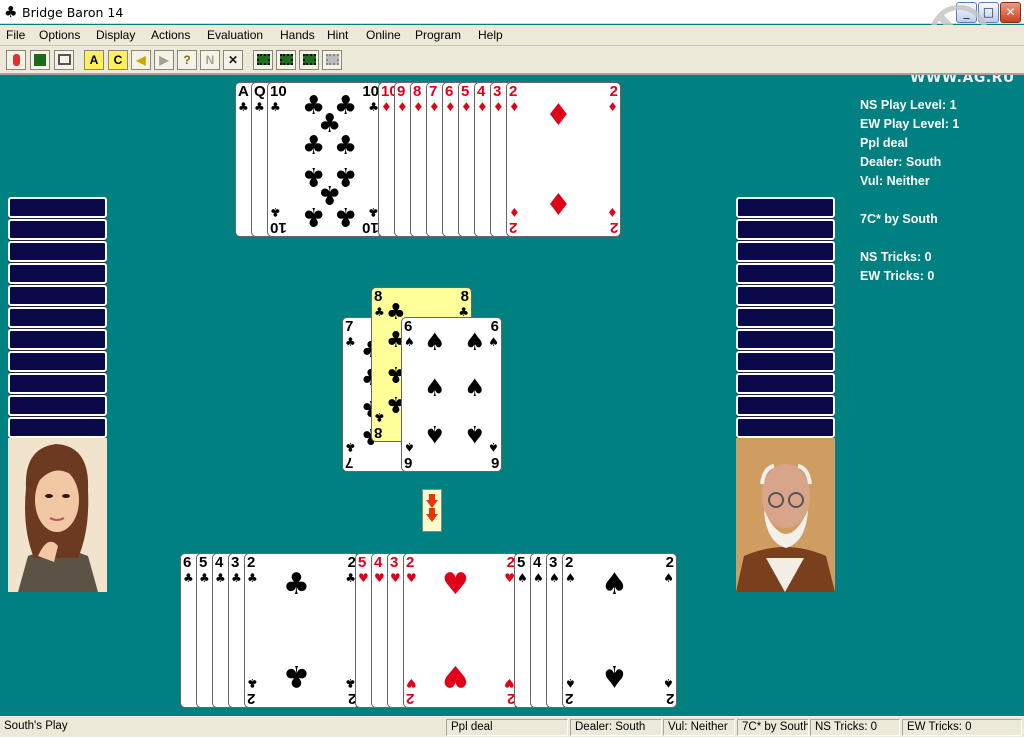 The image size is (1024, 737). What do you see at coordinates (233, 60) in the screenshot?
I see `x-icon: ✕` at bounding box center [233, 60].